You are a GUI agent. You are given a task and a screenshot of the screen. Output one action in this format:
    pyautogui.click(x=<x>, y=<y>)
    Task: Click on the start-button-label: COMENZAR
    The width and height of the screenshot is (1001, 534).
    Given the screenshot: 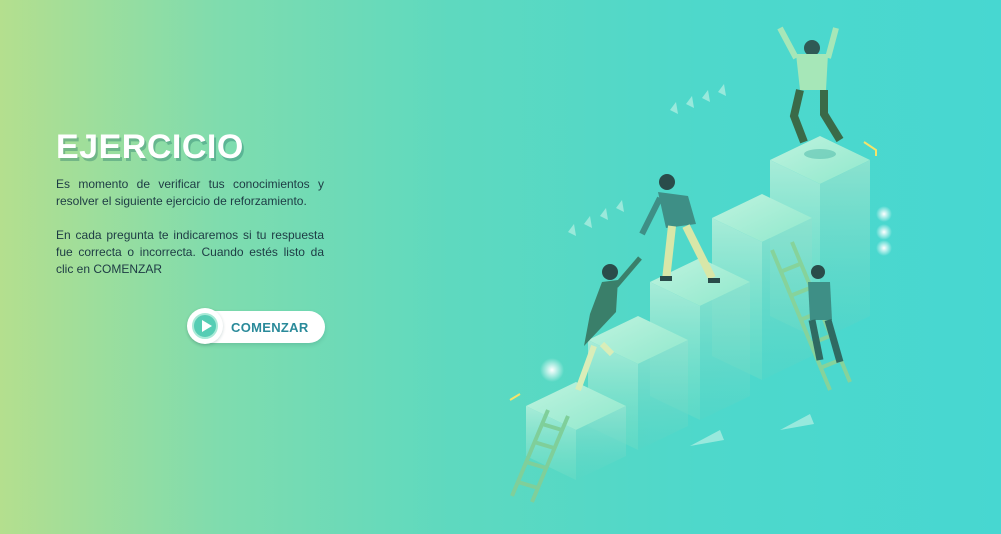 What is the action you would take?
    pyautogui.click(x=270, y=327)
    